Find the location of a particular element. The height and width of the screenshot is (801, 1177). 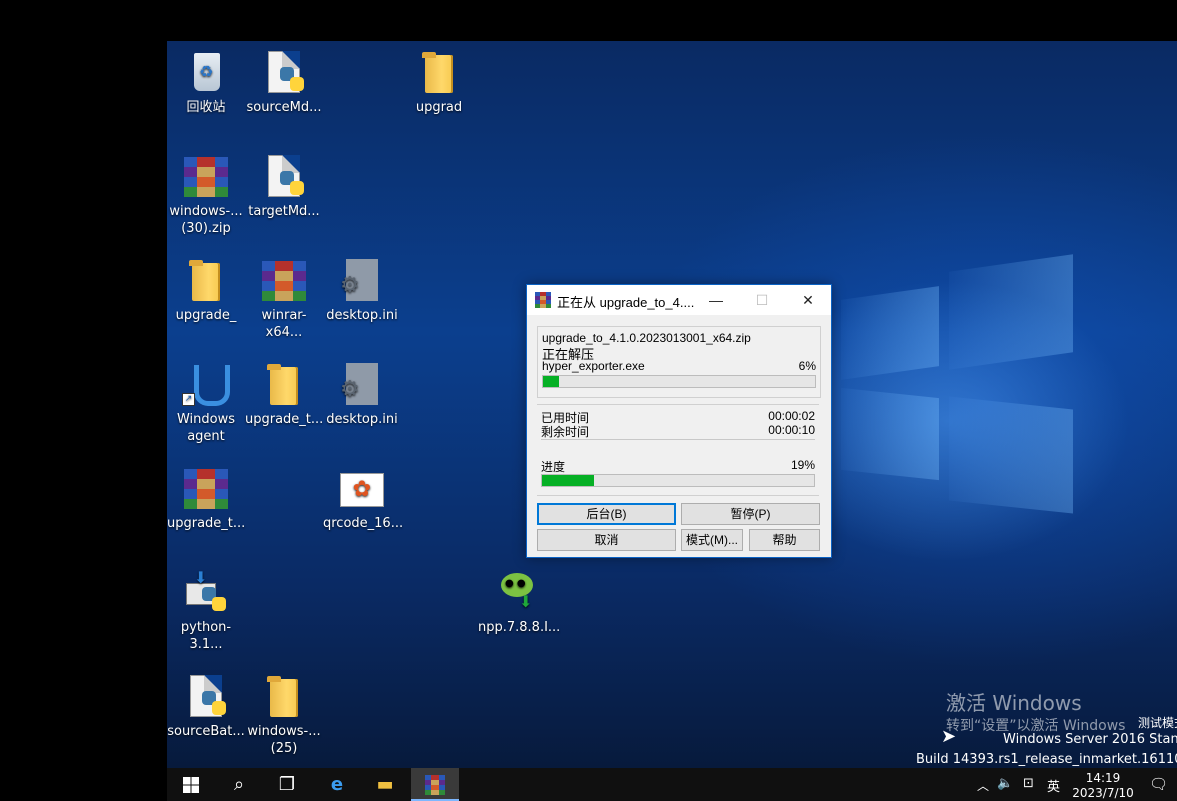

desktop-icon-label: windows-... (25) is located at coordinates (284, 740).